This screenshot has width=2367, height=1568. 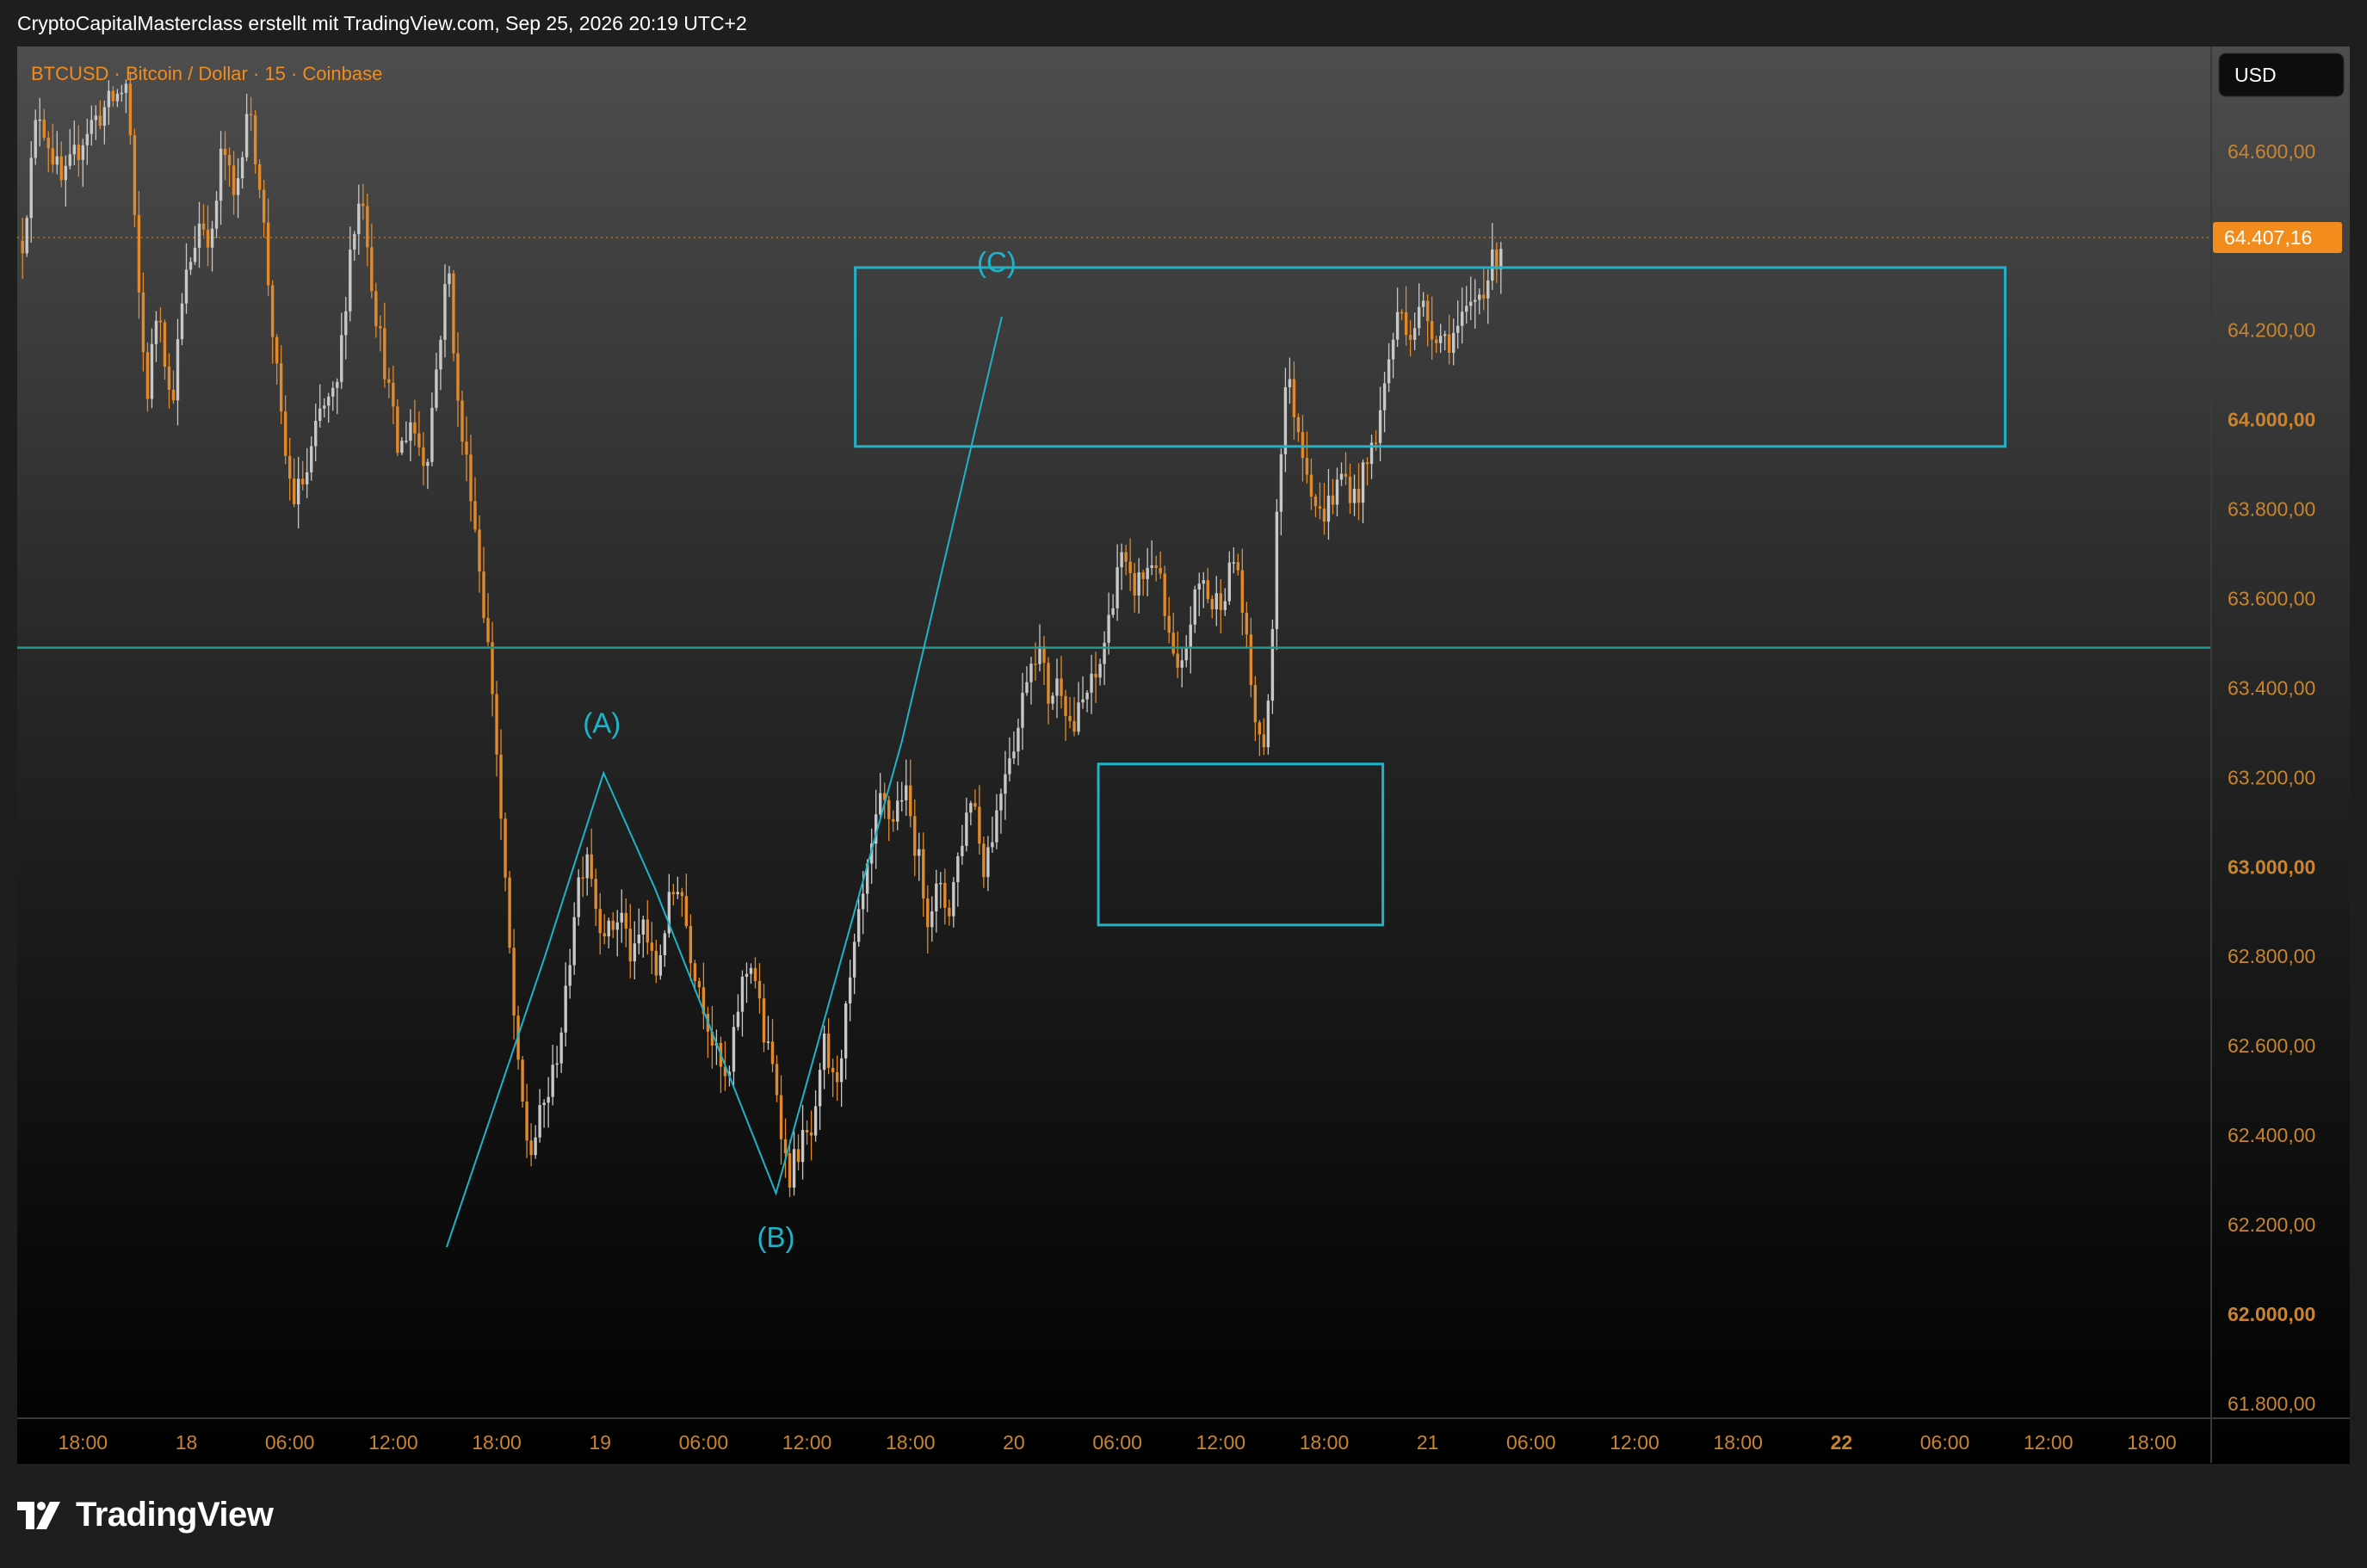 I want to click on currency-selector-button: USD, so click(x=2281, y=75).